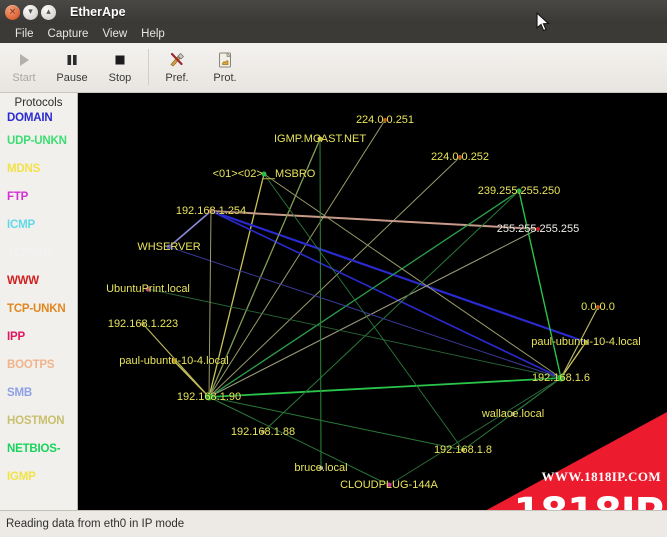 Image resolution: width=667 pixels, height=537 pixels. Describe the element at coordinates (385, 120) in the screenshot. I see `graph-node-label: 224.0.0.251` at that location.